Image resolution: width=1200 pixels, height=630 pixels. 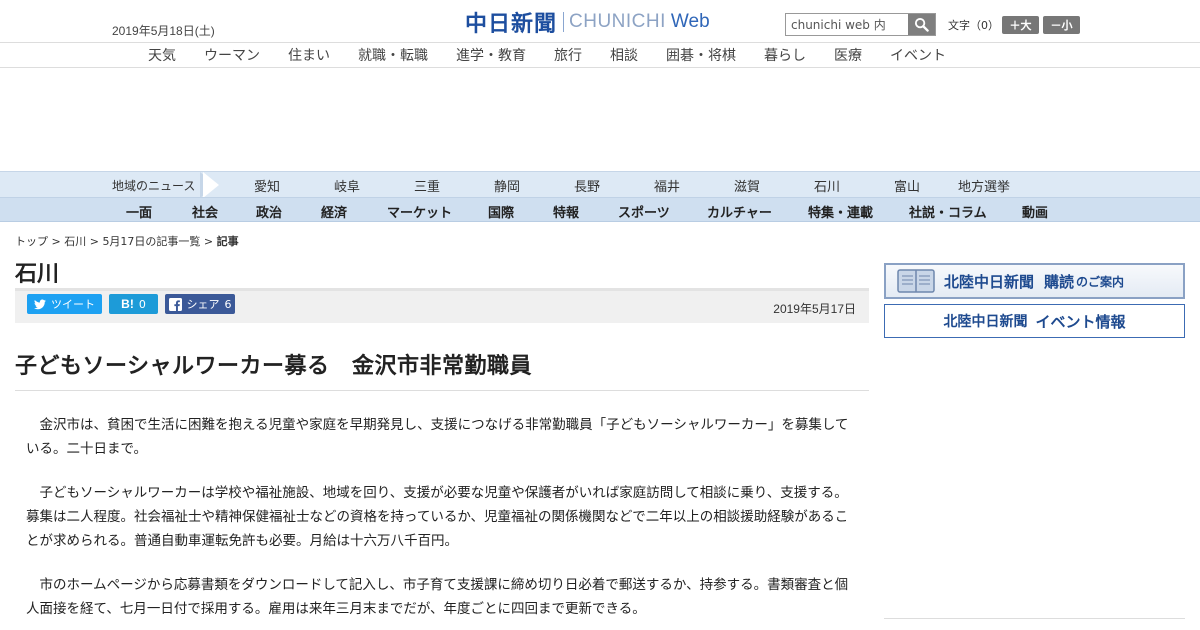 I want to click on region-divider, so click(x=211, y=185).